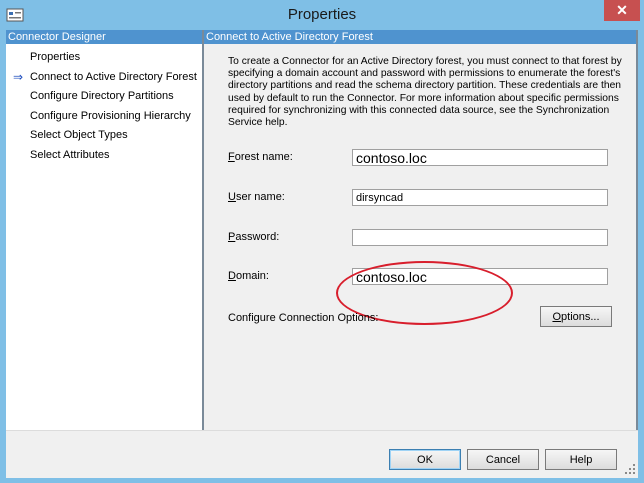 This screenshot has height=483, width=644. What do you see at coordinates (104, 37) in the screenshot?
I see `connector-designer-header: Connector Designer` at bounding box center [104, 37].